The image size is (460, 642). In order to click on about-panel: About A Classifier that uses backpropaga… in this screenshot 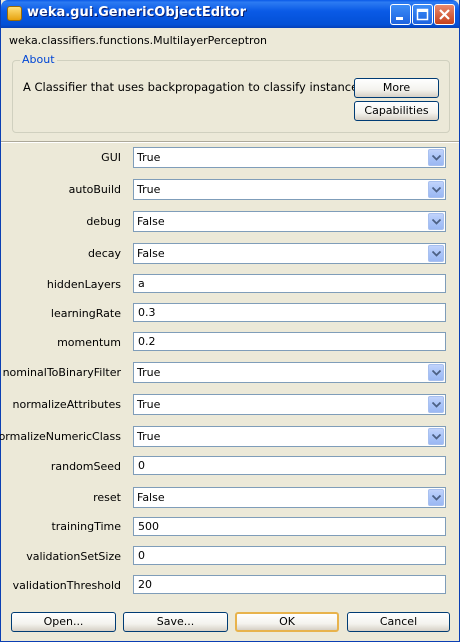, I will do `click(231, 93)`.